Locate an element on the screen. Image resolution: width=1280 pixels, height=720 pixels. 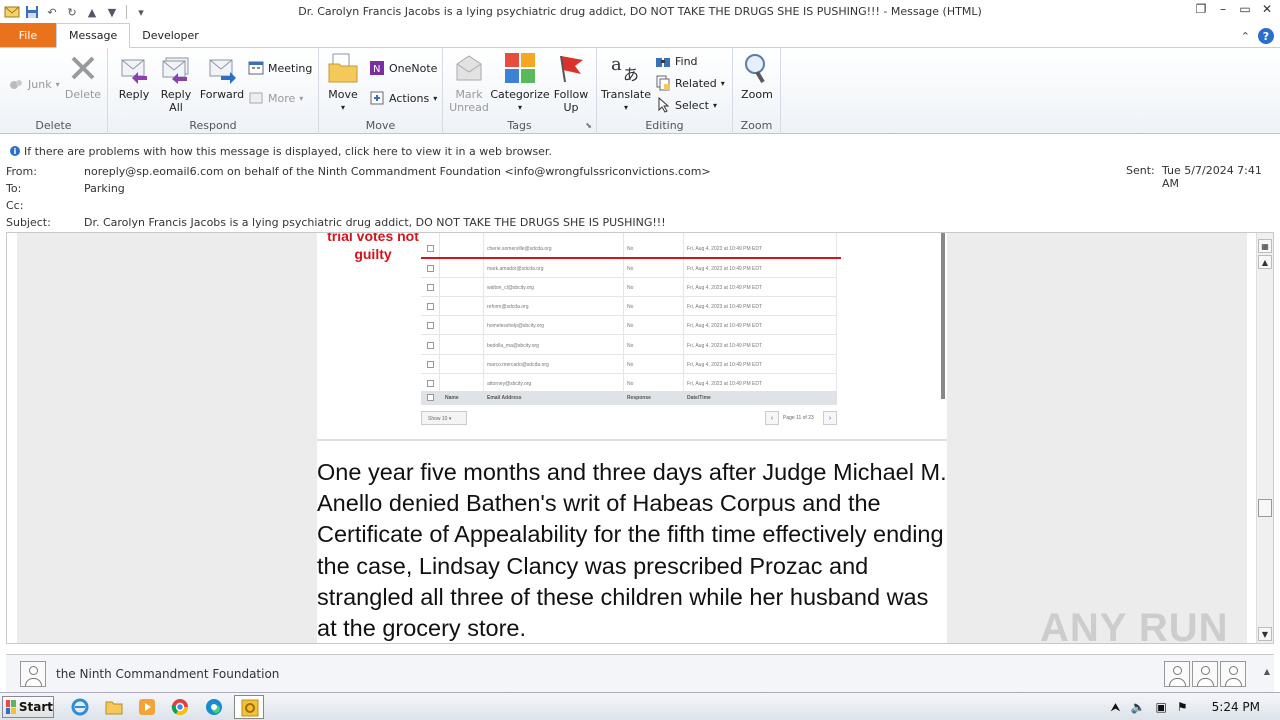
vertical-scrollbar: ▦ ▲ ▼ is located at coordinates (1264, 438).